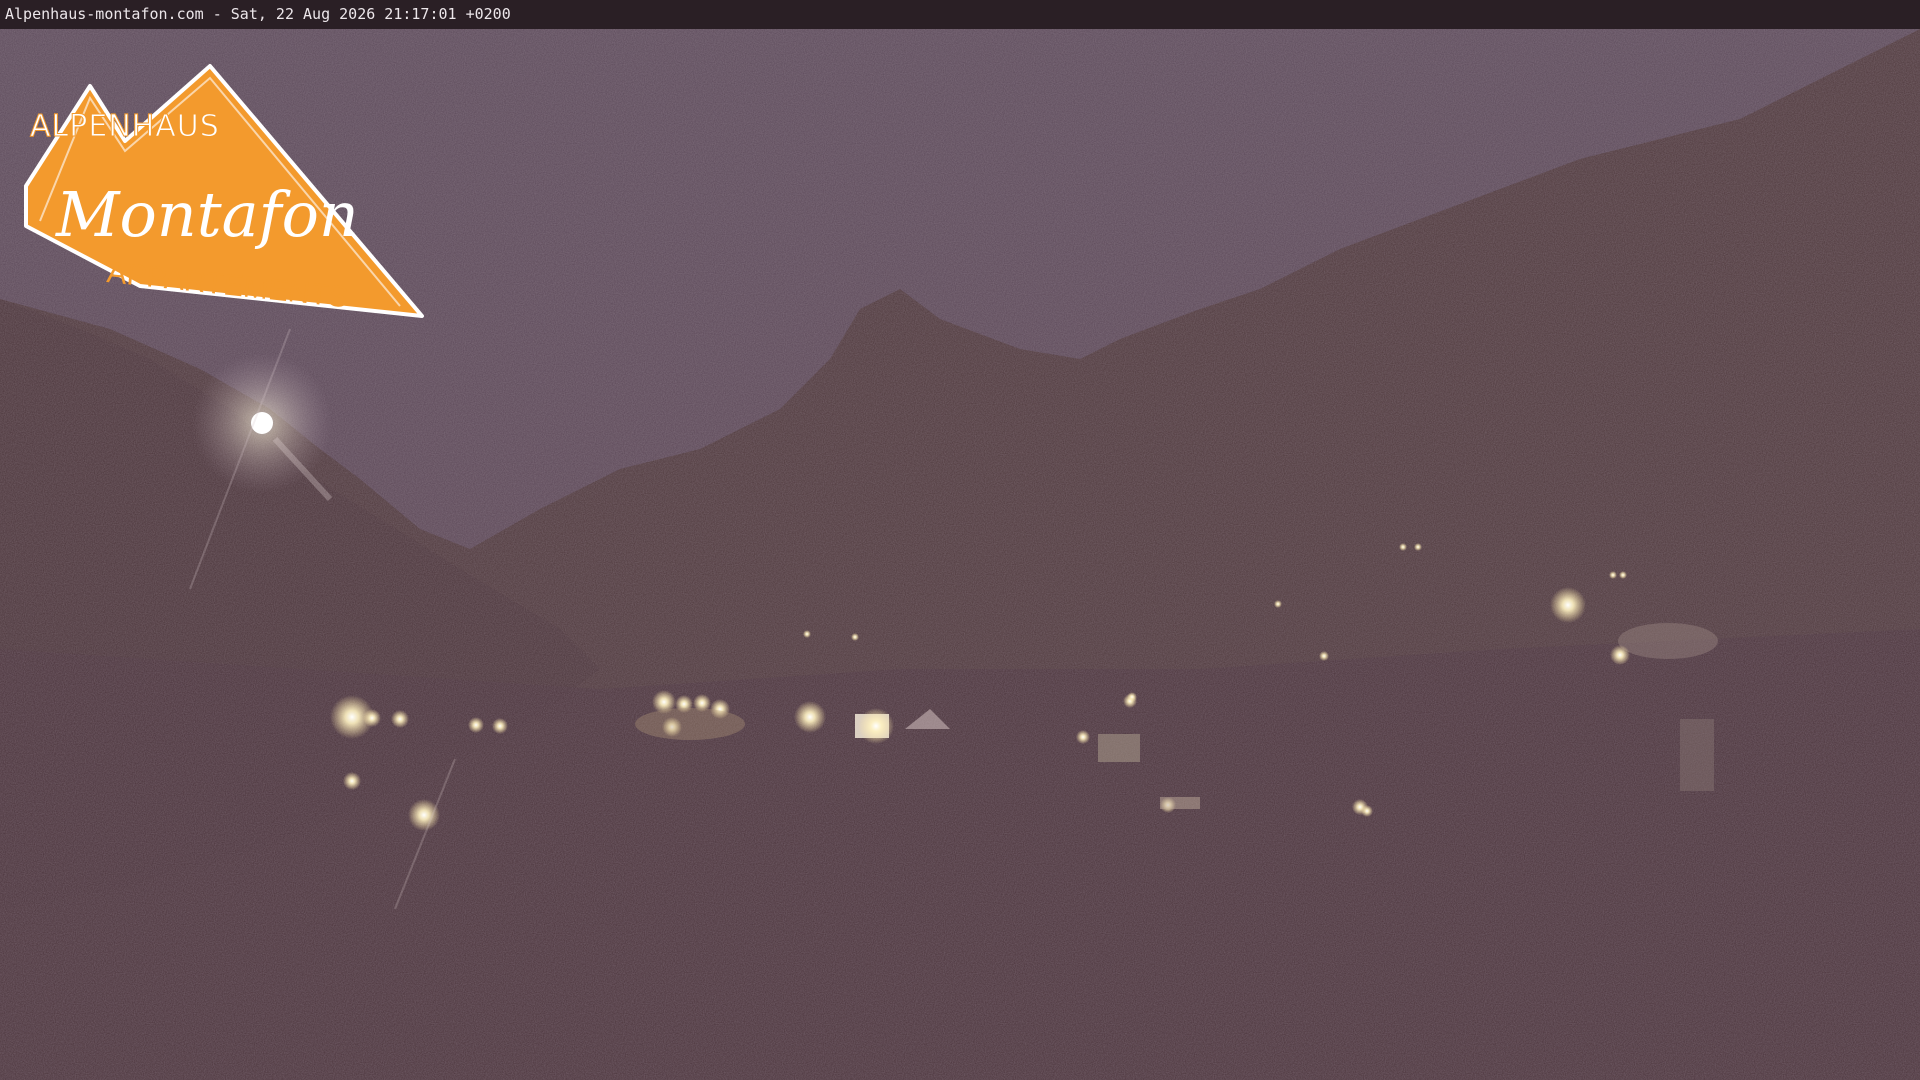  Describe the element at coordinates (207, 214) in the screenshot. I see `logo-line2: Montafon` at that location.